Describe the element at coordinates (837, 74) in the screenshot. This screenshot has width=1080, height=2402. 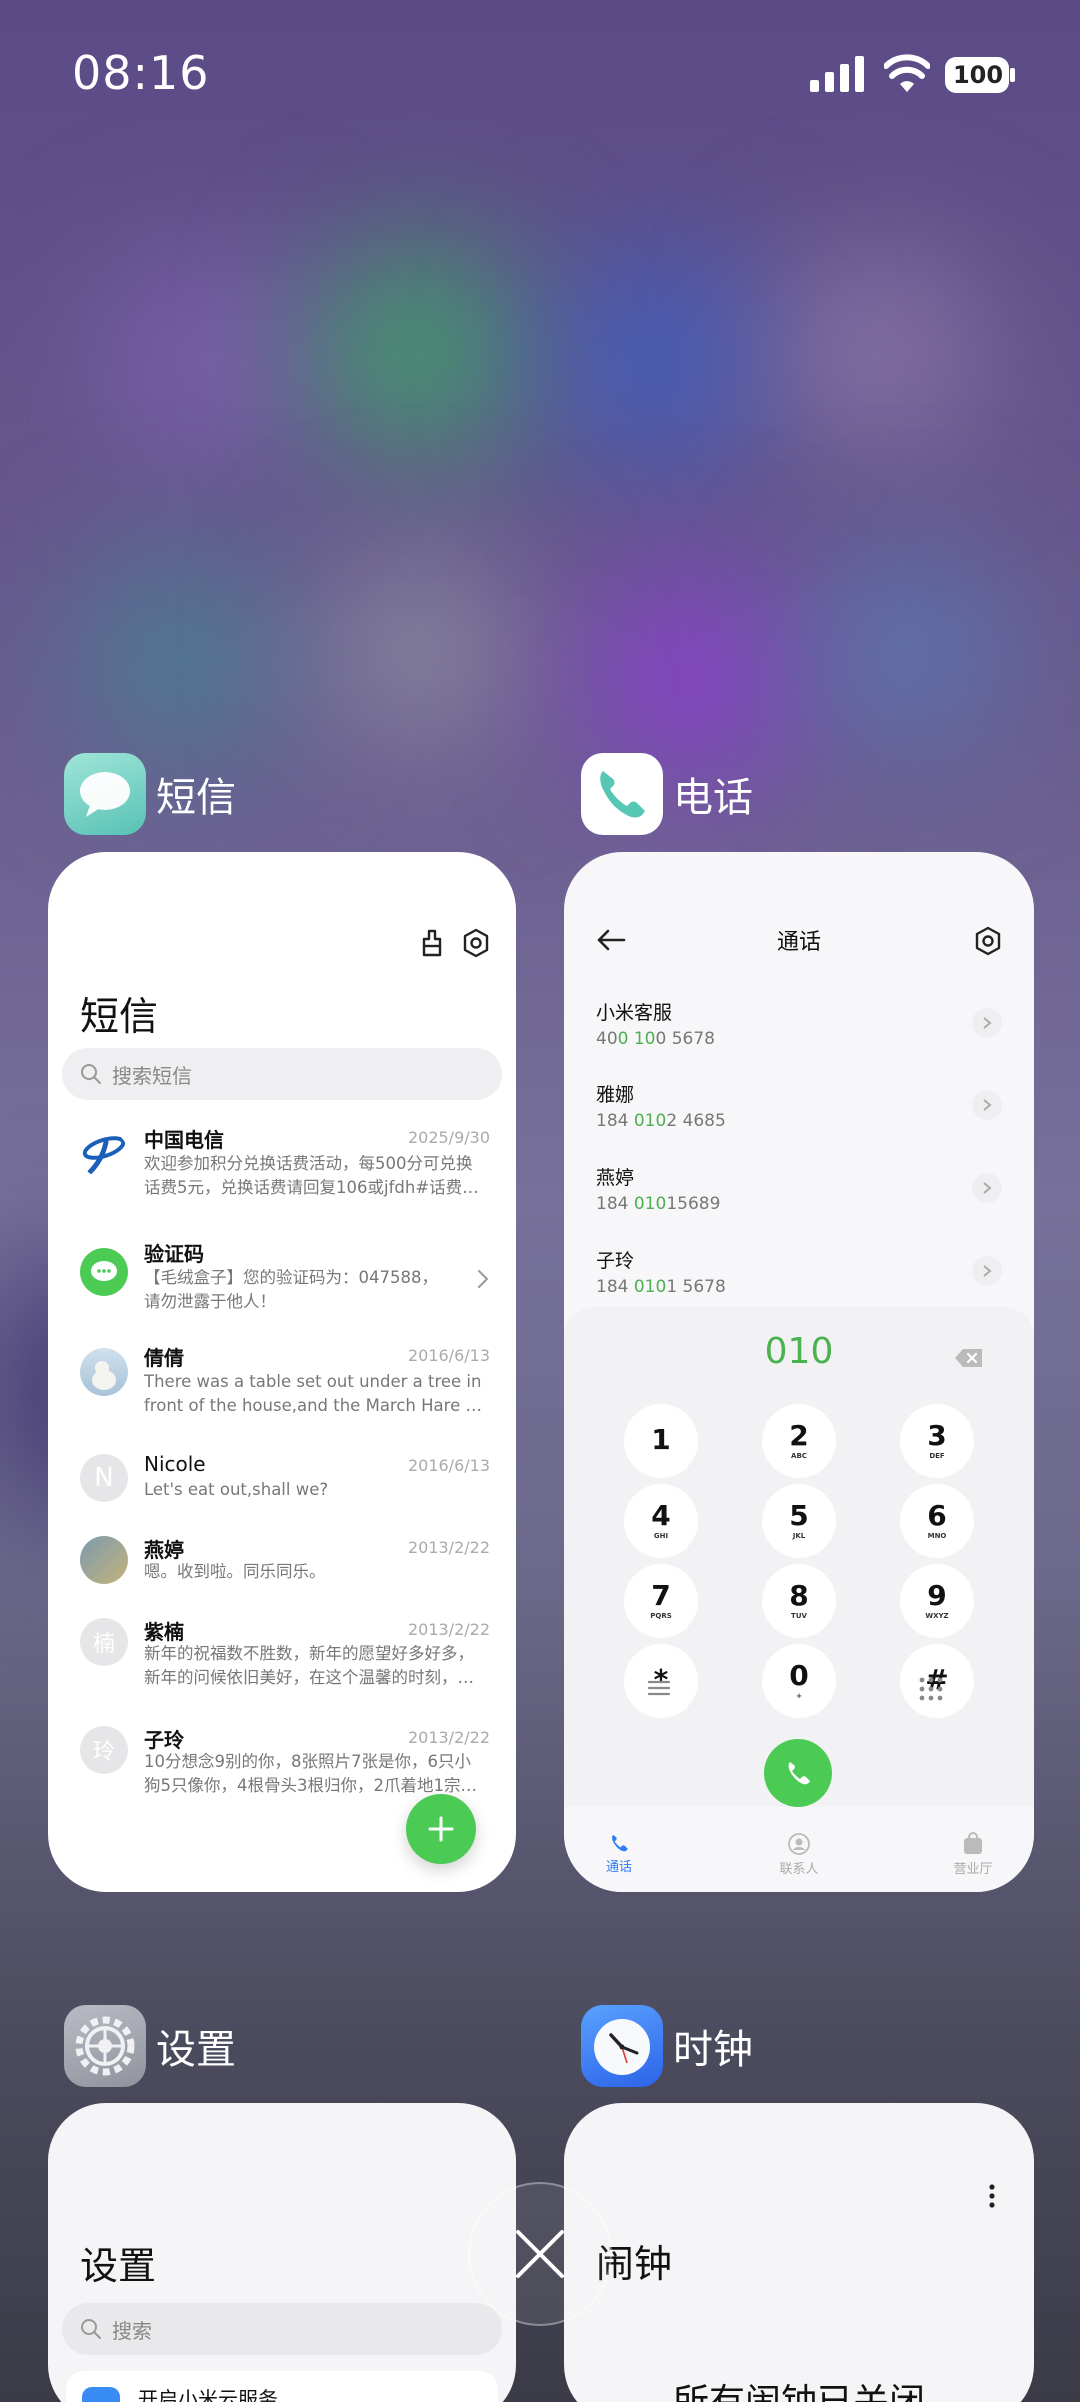
I see `cellular-signal-icon` at that location.